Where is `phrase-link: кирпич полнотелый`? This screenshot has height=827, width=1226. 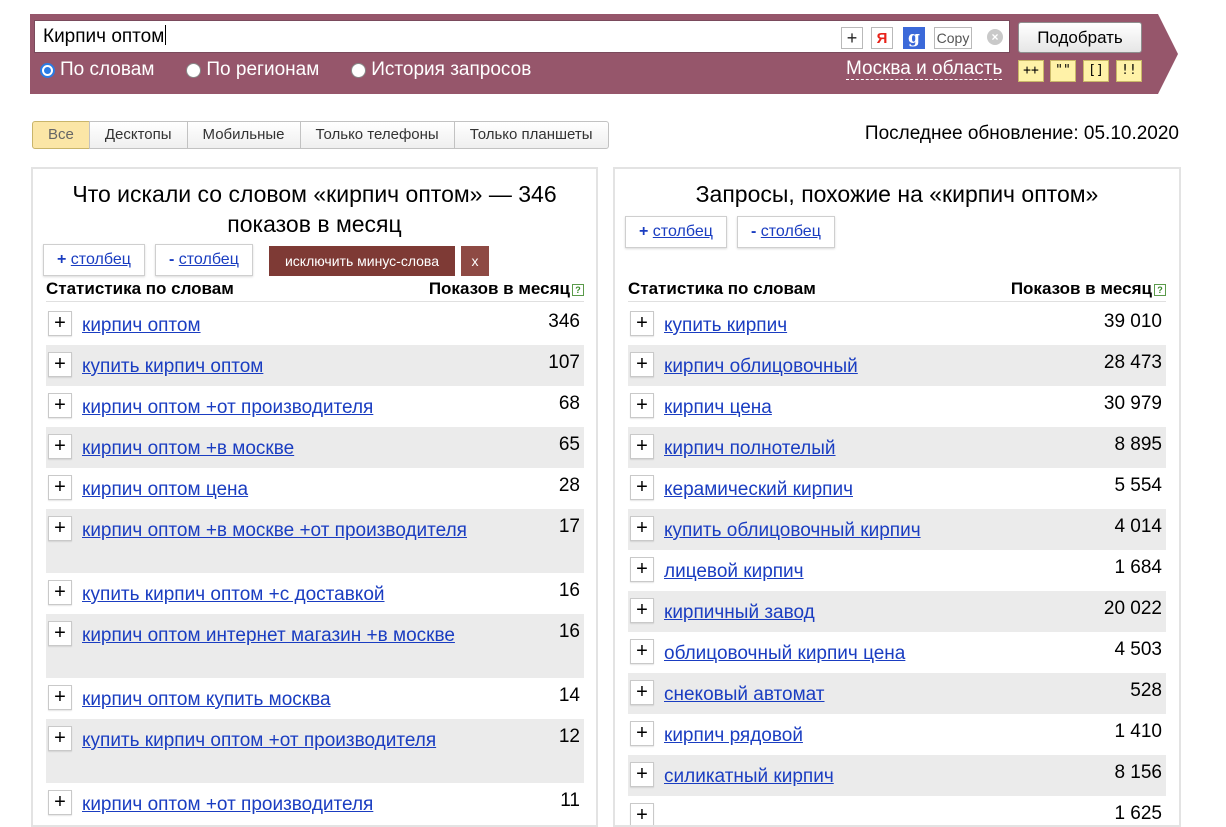 phrase-link: кирпич полнотелый is located at coordinates (897, 444).